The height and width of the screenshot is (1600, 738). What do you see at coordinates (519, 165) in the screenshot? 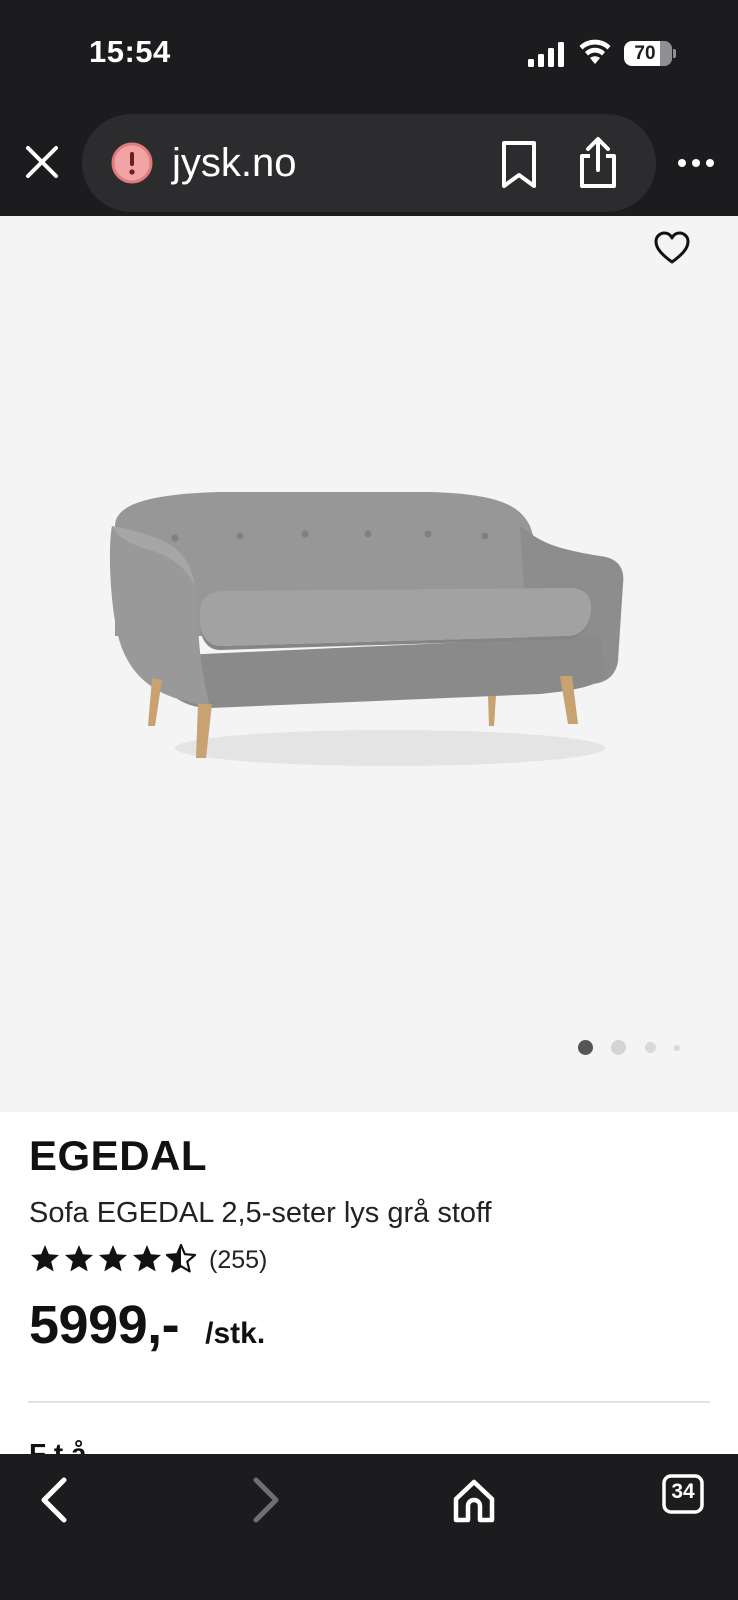
I see `bookmark-icon` at bounding box center [519, 165].